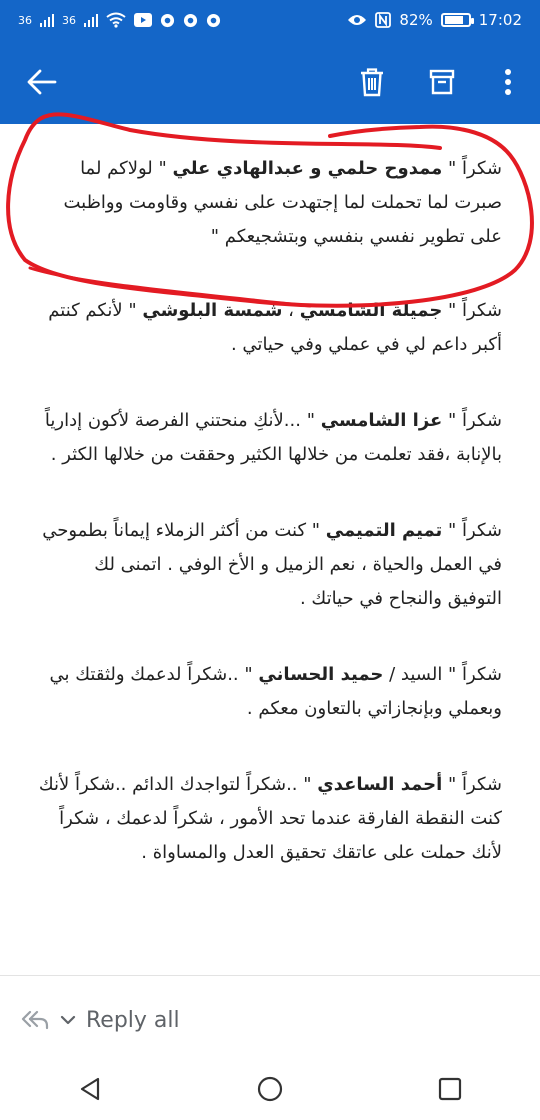  What do you see at coordinates (270, 975) in the screenshot?
I see `footer-divider` at bounding box center [270, 975].